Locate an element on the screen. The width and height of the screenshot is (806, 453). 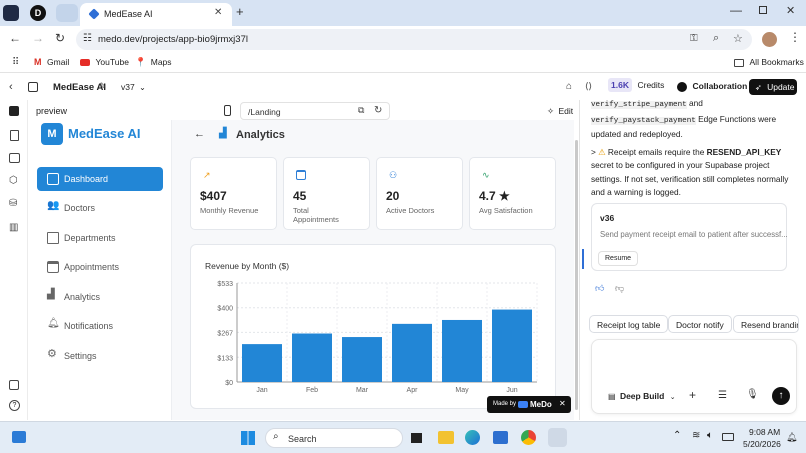
start-button-icon is located at coordinates (248, 438).